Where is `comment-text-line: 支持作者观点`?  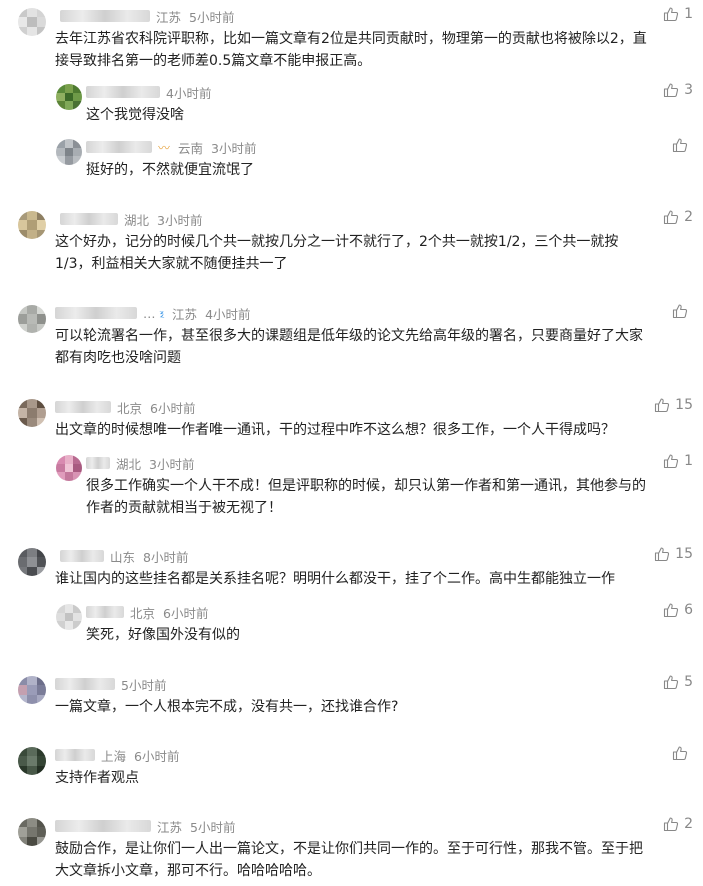 comment-text-line: 支持作者观点 is located at coordinates (97, 778).